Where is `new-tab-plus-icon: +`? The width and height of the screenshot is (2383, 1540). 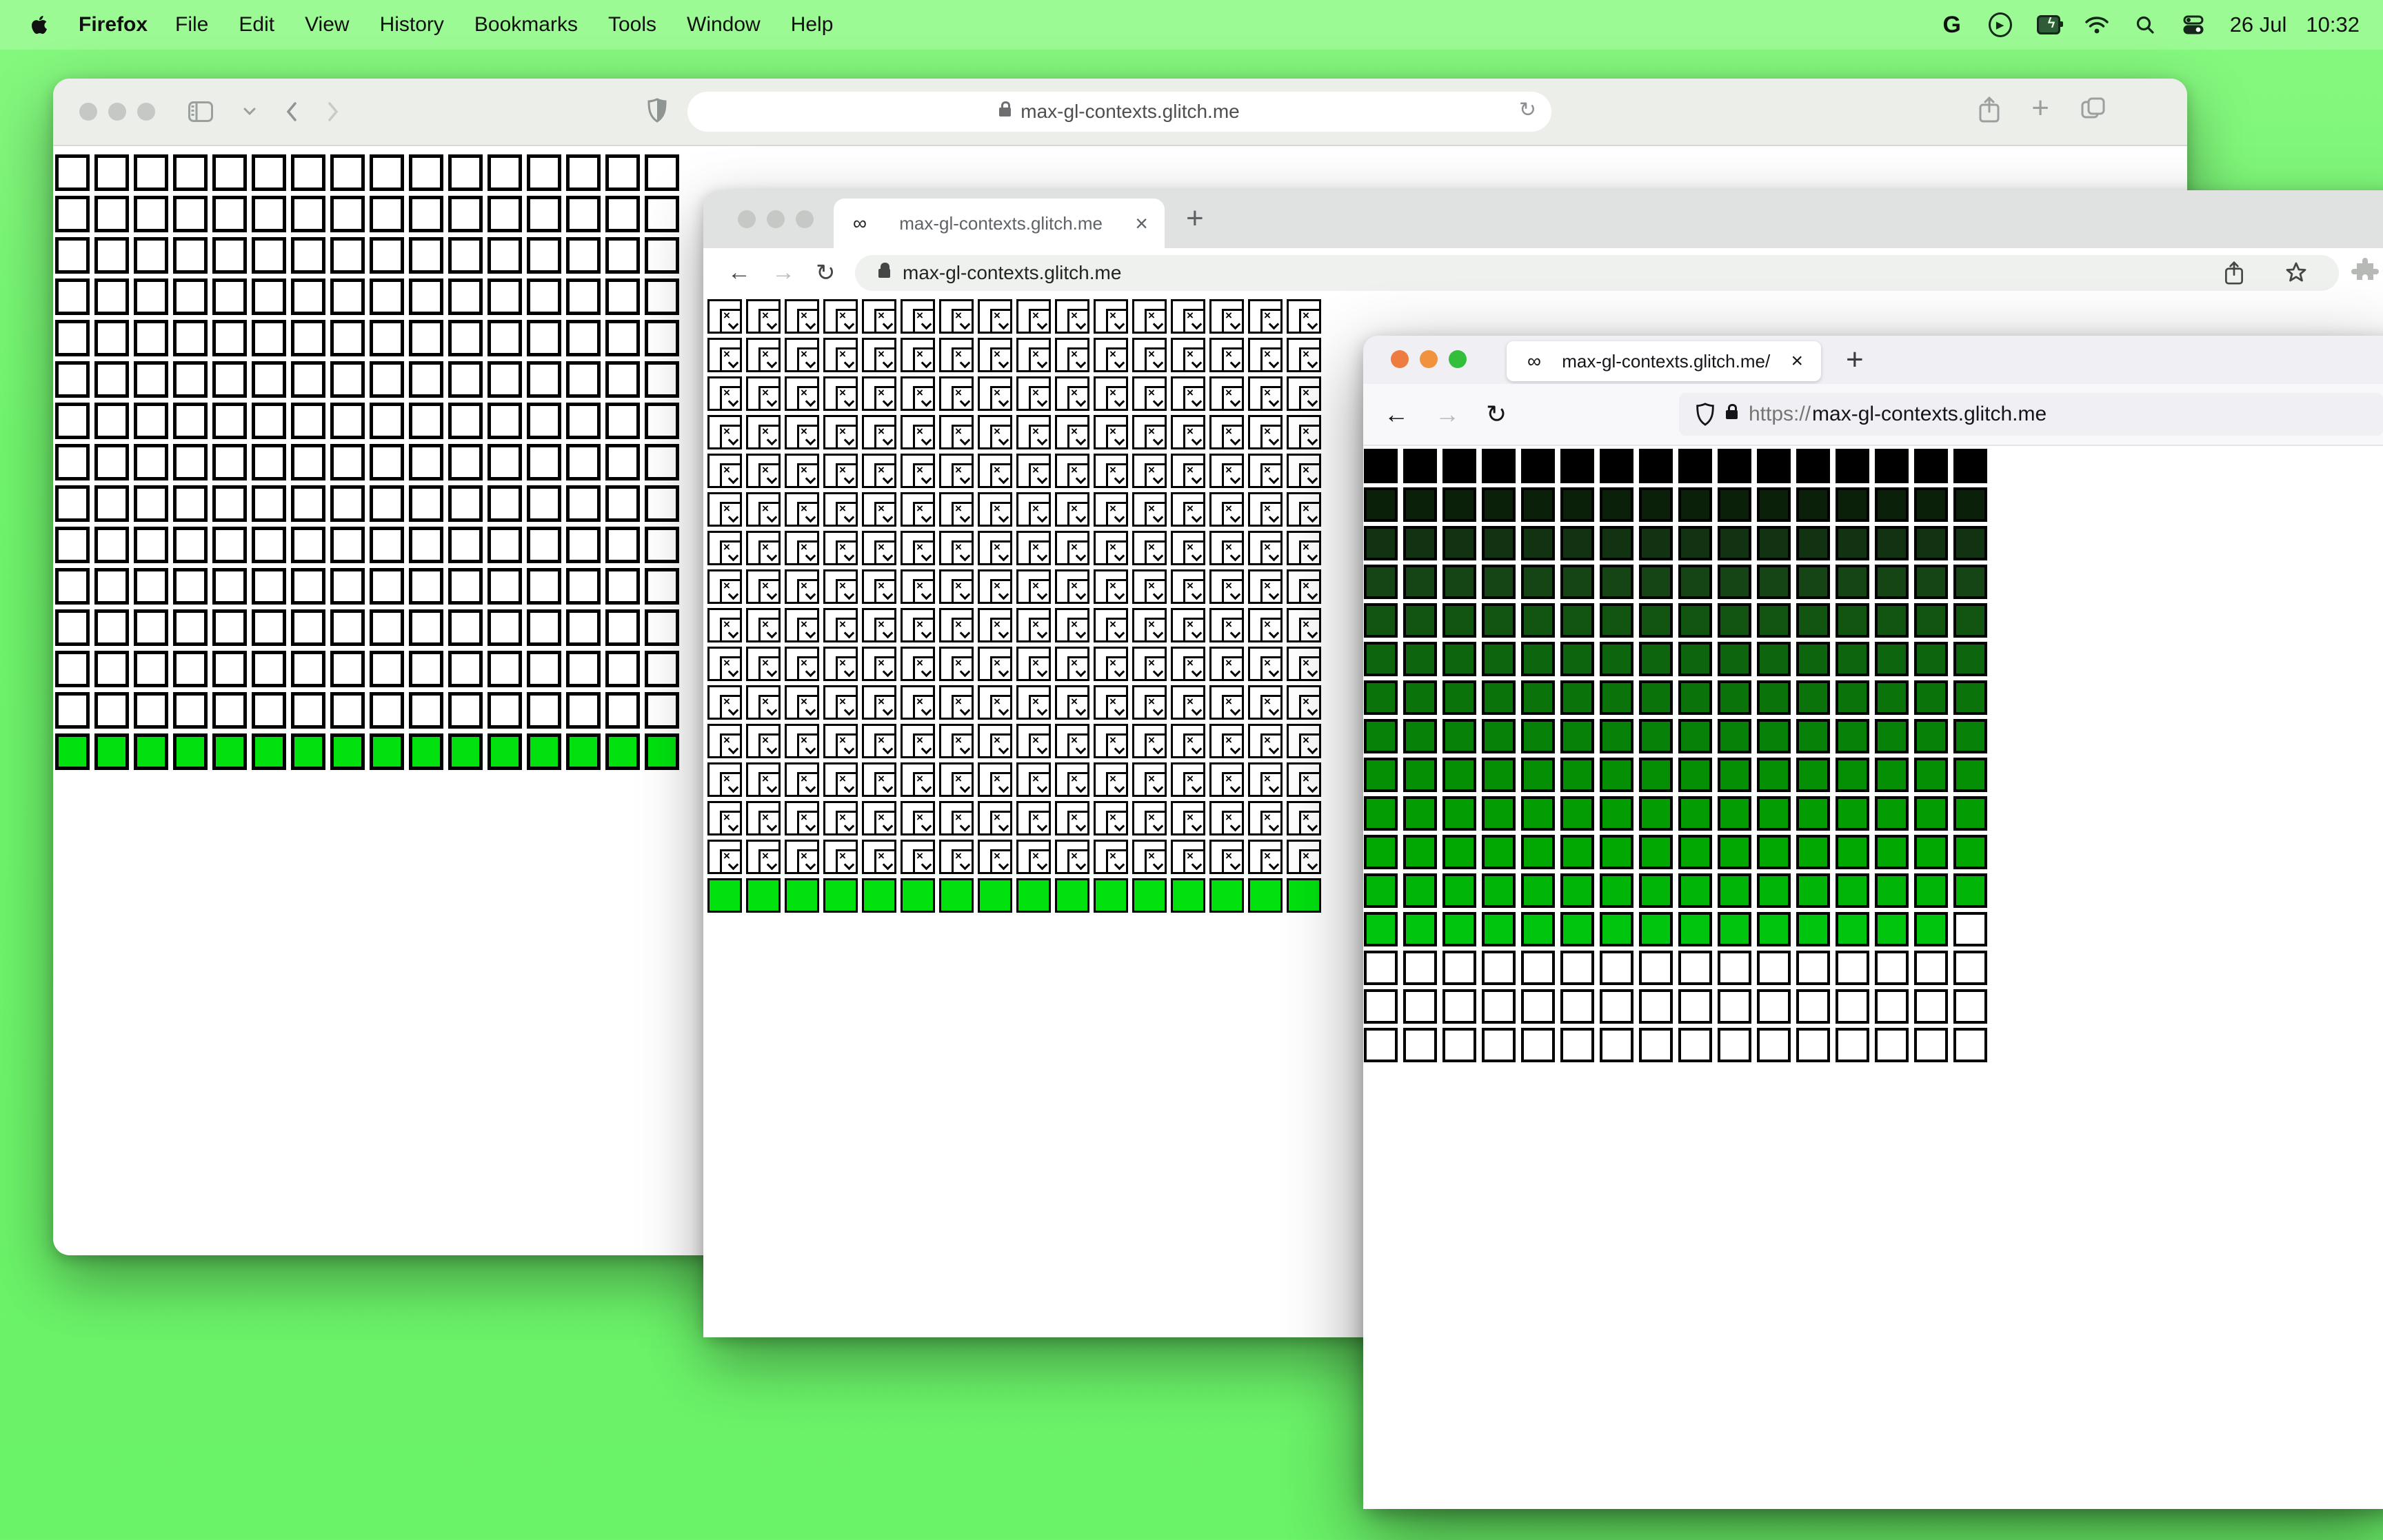 new-tab-plus-icon: + is located at coordinates (2040, 108).